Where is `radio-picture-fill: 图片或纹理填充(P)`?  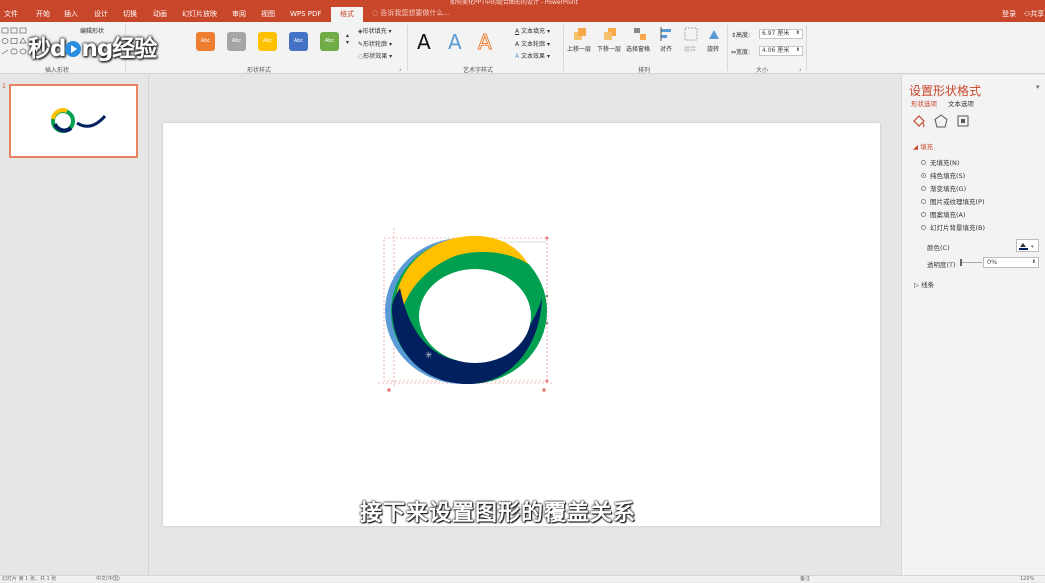 radio-picture-fill: 图片或纹理填充(P) is located at coordinates (953, 201).